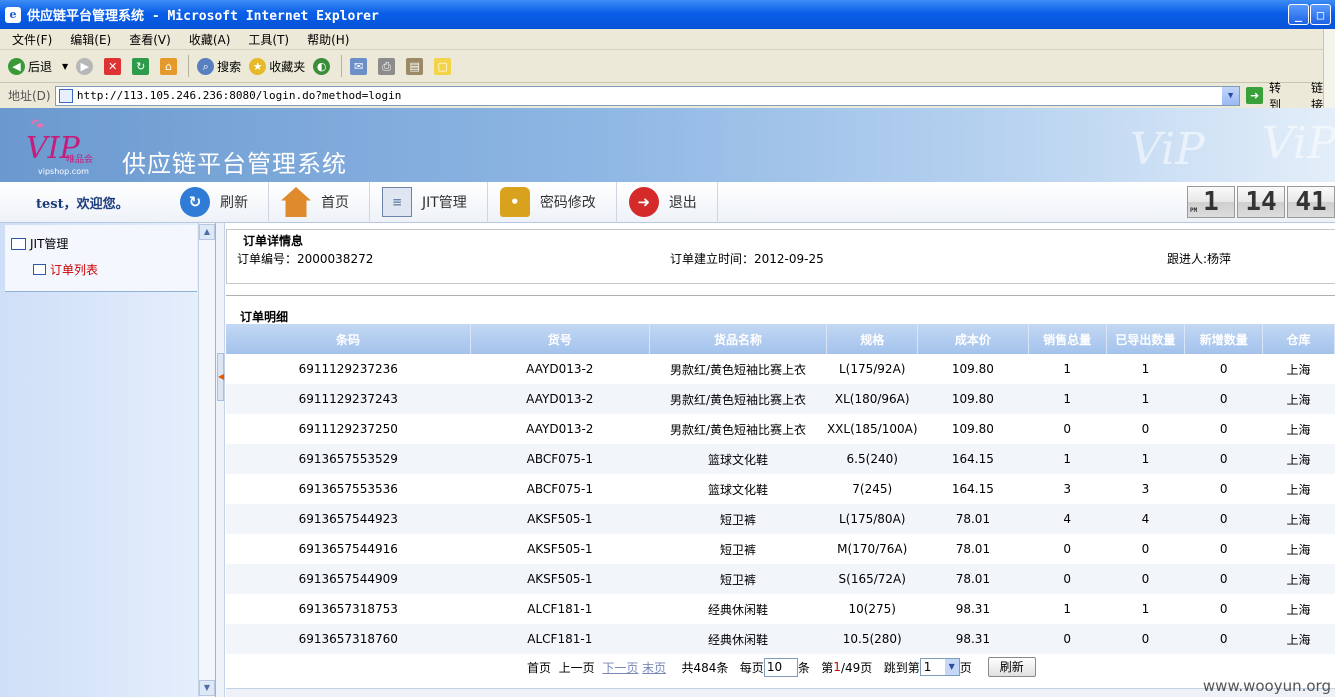 Image resolution: width=1335 pixels, height=697 pixels. What do you see at coordinates (1311, 202) in the screenshot?
I see `clock-second: 41` at bounding box center [1311, 202].